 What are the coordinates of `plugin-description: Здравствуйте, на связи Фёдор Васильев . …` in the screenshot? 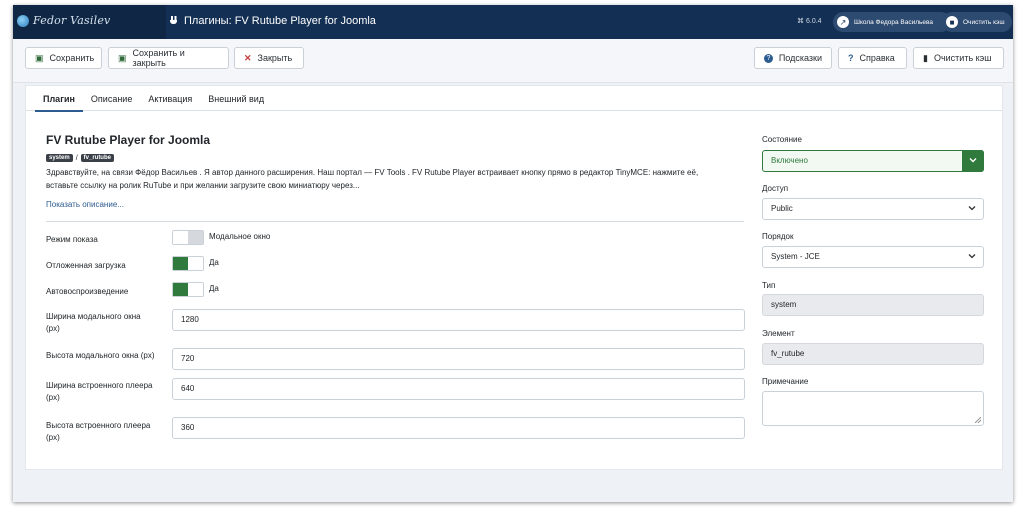 It's located at (396, 179).